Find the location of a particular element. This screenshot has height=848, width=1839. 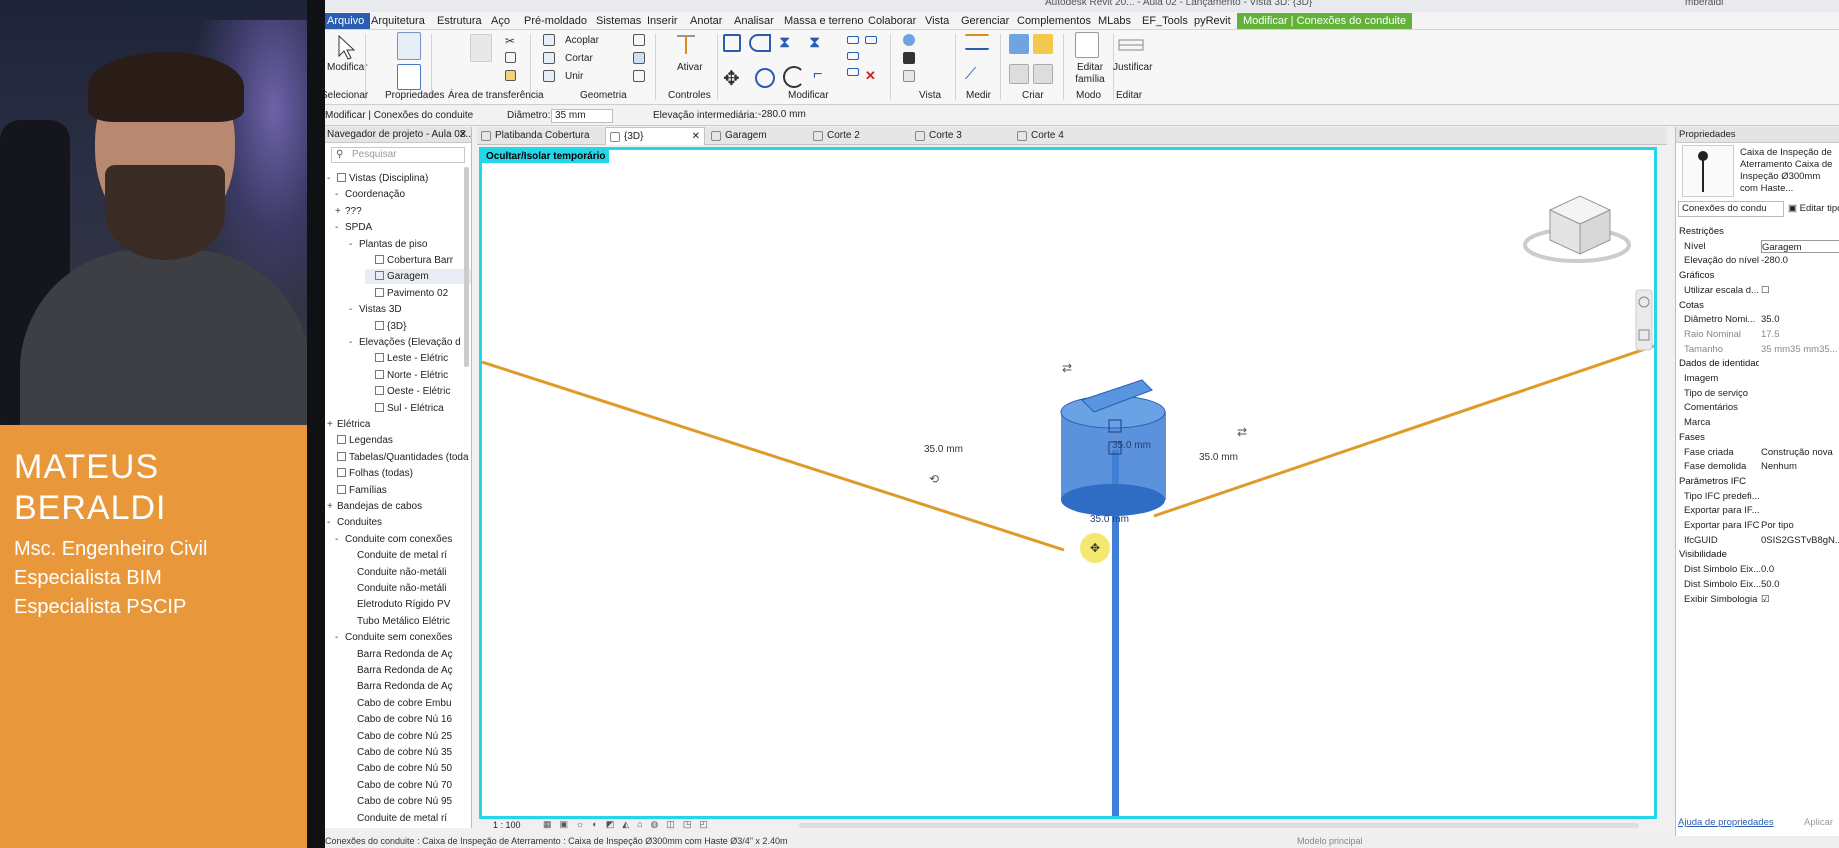

menu-premoldado: Pré-moldado is located at coordinates (555, 21).